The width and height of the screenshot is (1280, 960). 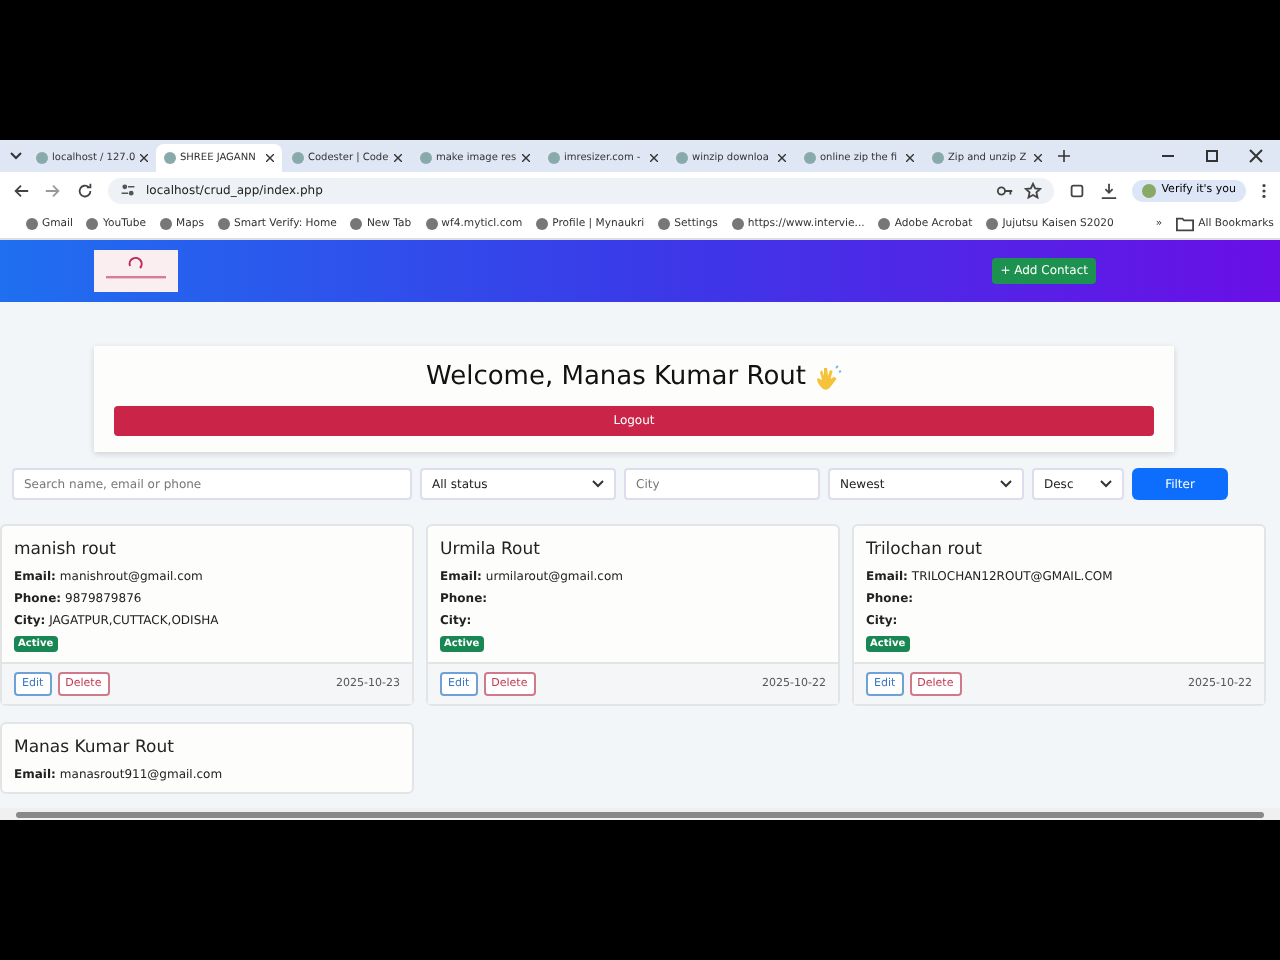 What do you see at coordinates (94, 748) in the screenshot?
I see `contact-name: Manas Kumar Rout` at bounding box center [94, 748].